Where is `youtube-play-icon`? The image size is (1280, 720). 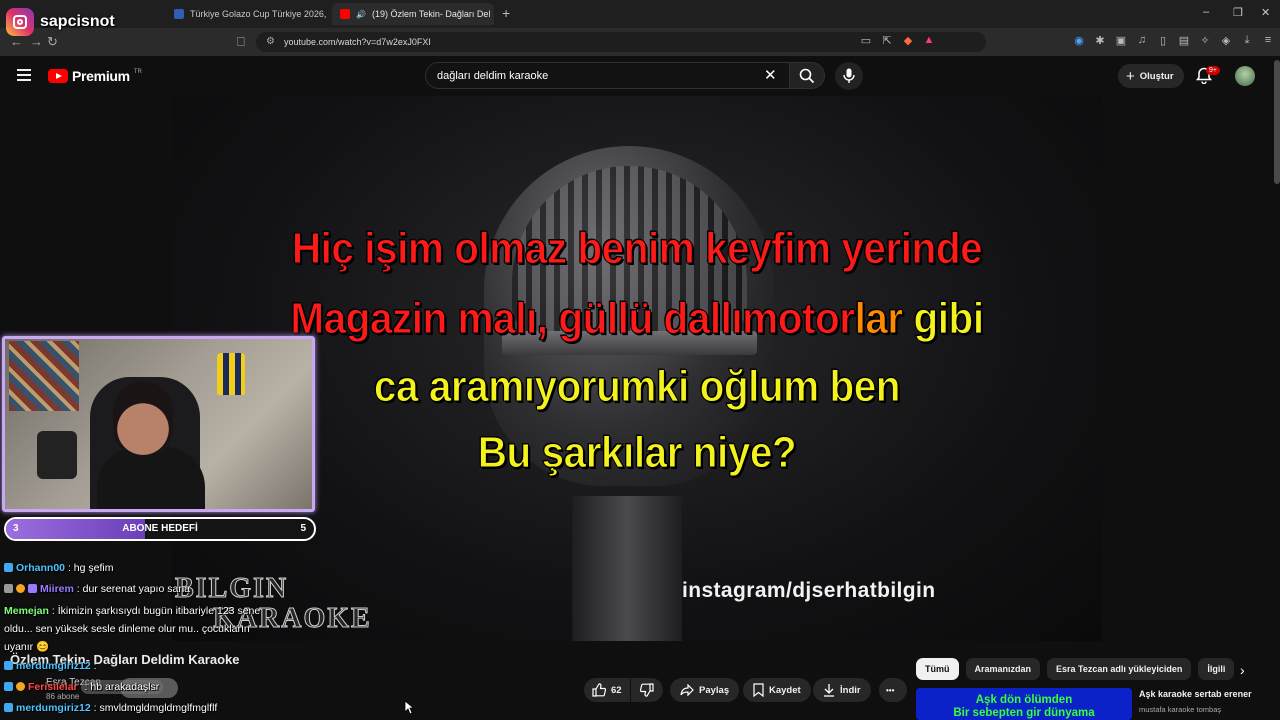 youtube-play-icon is located at coordinates (58, 76).